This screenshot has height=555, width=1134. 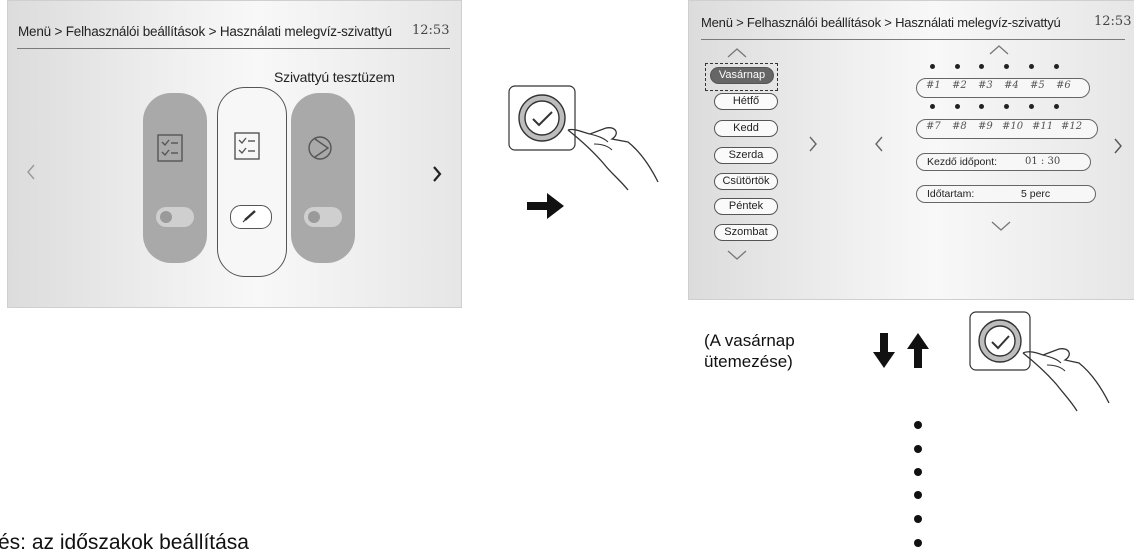 I want to click on slot-7: #7, so click(x=933, y=126).